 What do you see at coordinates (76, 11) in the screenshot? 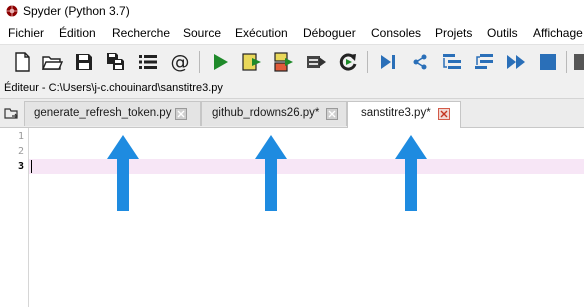
I see `window-title: Spyder (Python 3.7)` at bounding box center [76, 11].